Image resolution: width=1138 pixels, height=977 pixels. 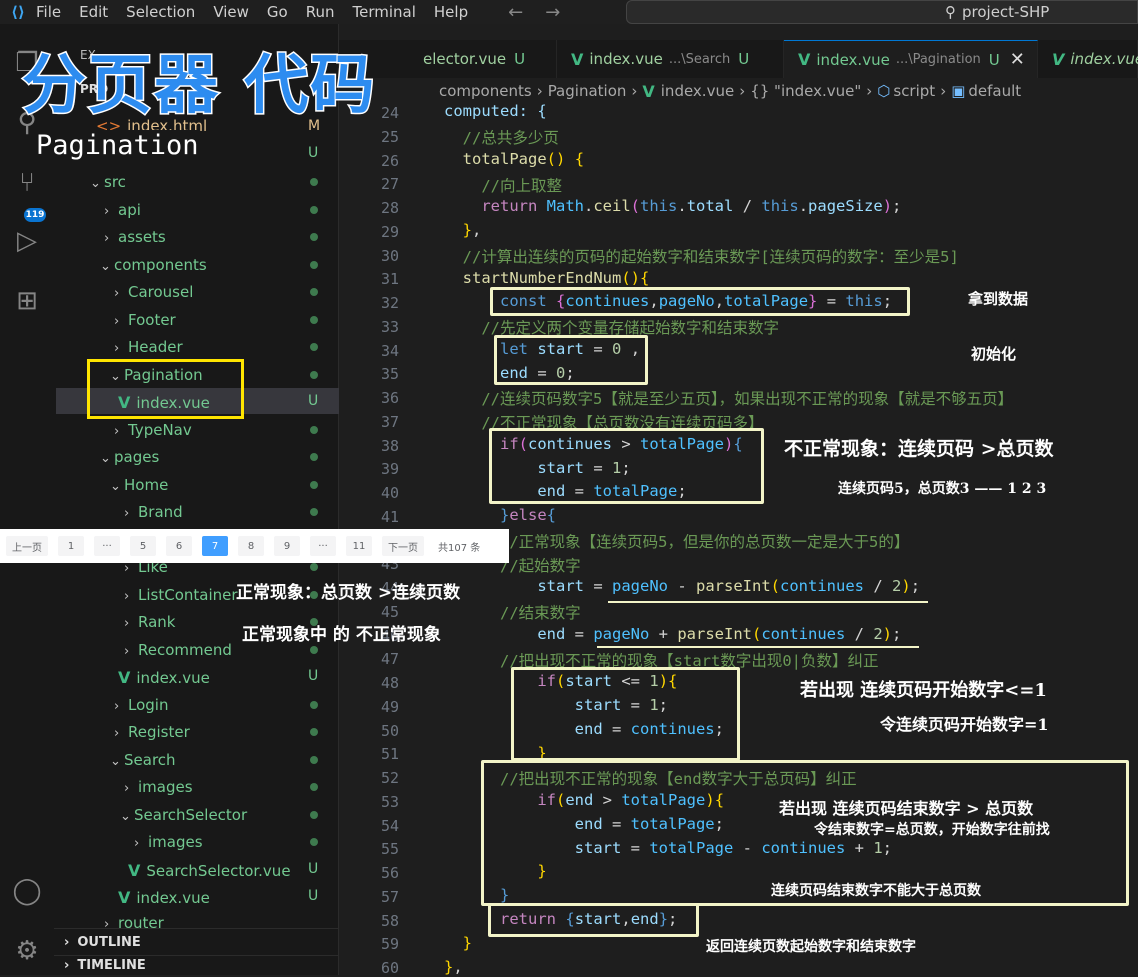 I want to click on tree-item-rank: › Rank, so click(x=149, y=622).